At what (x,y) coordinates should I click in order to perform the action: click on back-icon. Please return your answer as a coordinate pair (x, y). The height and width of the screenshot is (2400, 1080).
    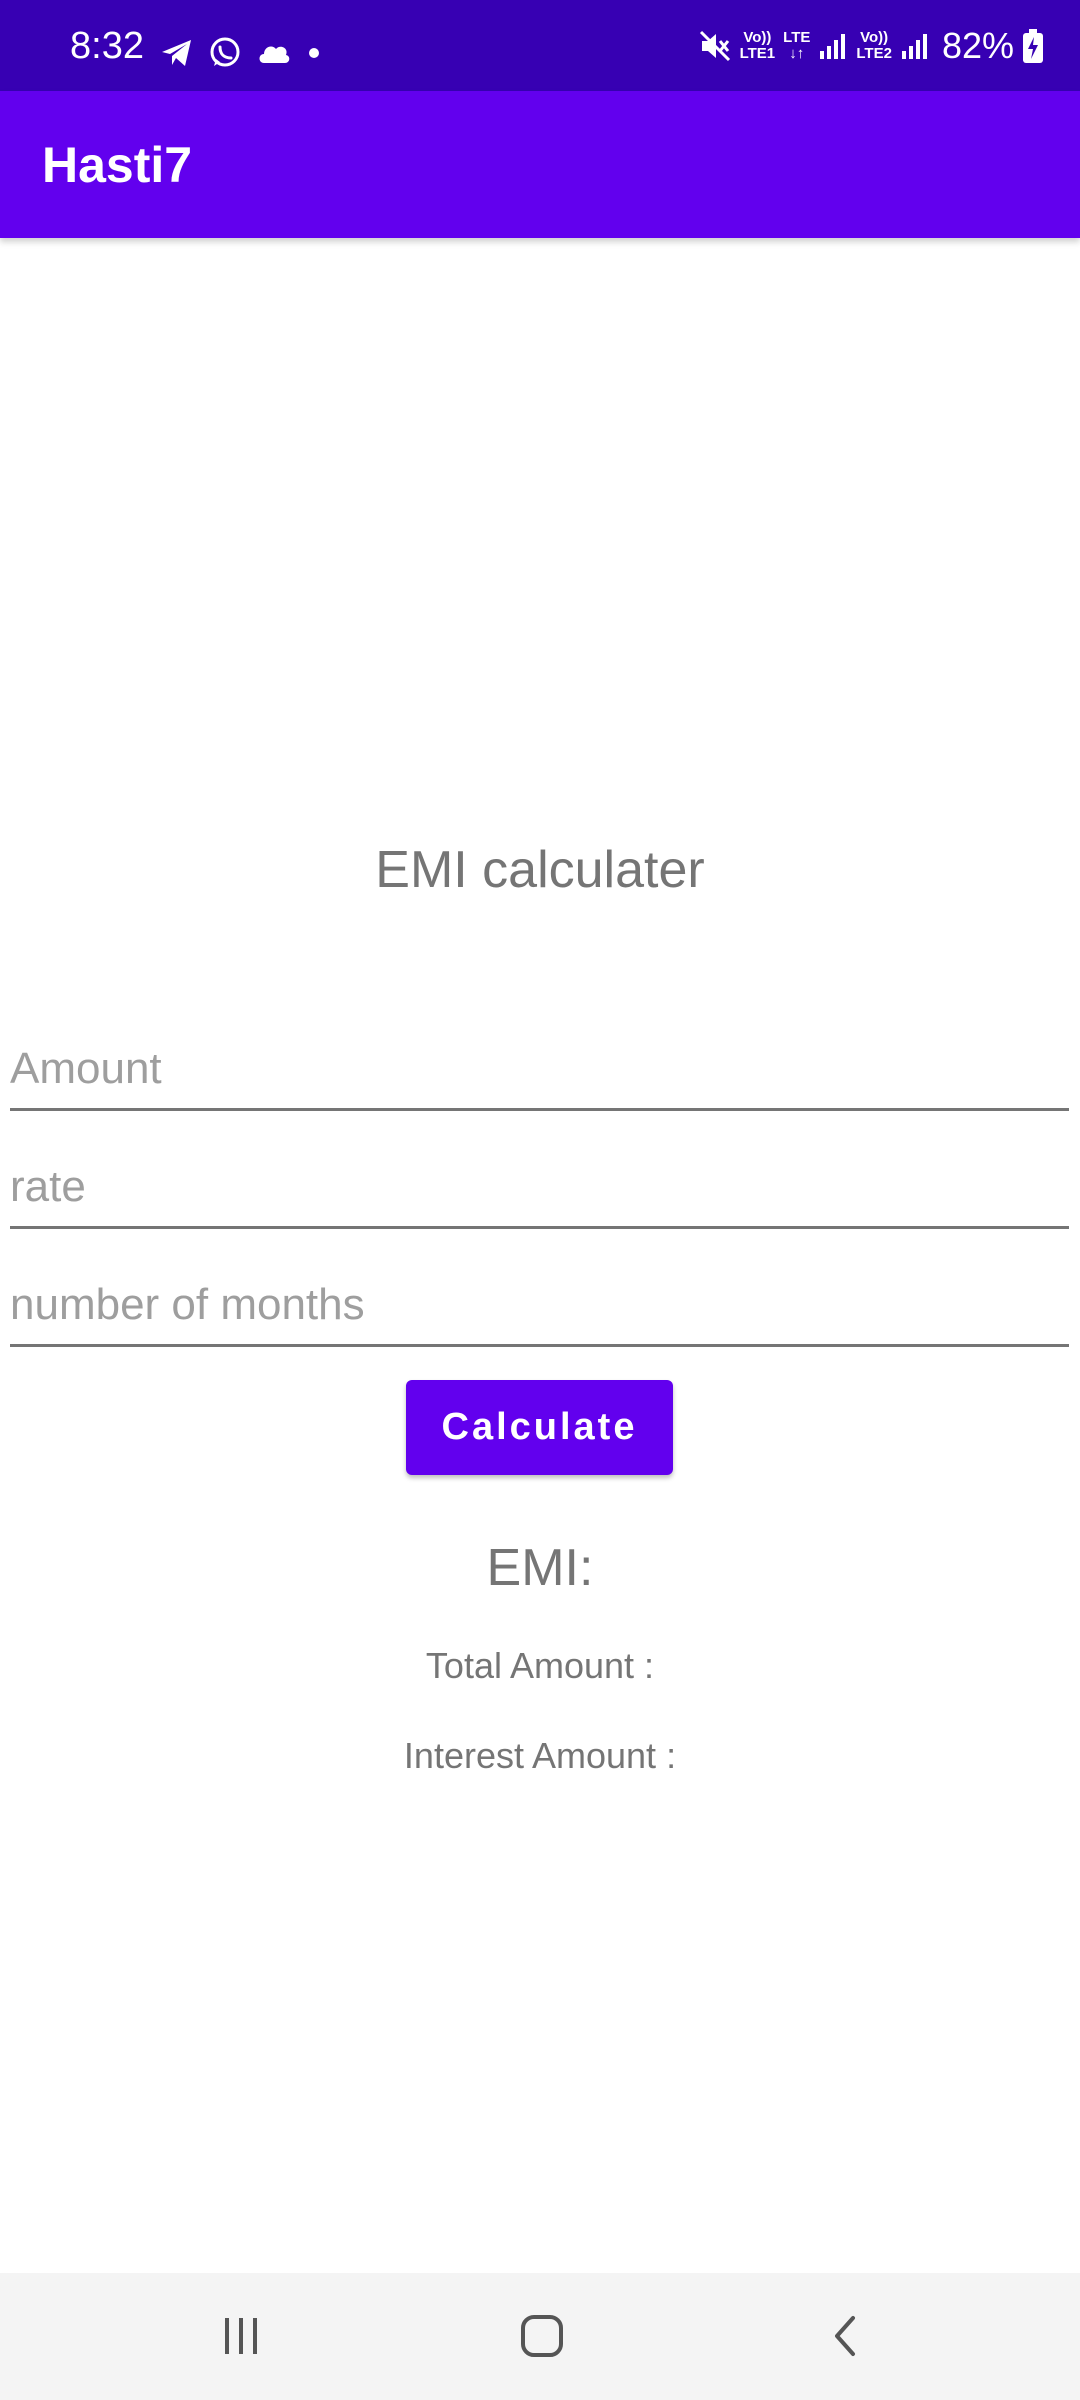
    Looking at the image, I should click on (845, 2336).